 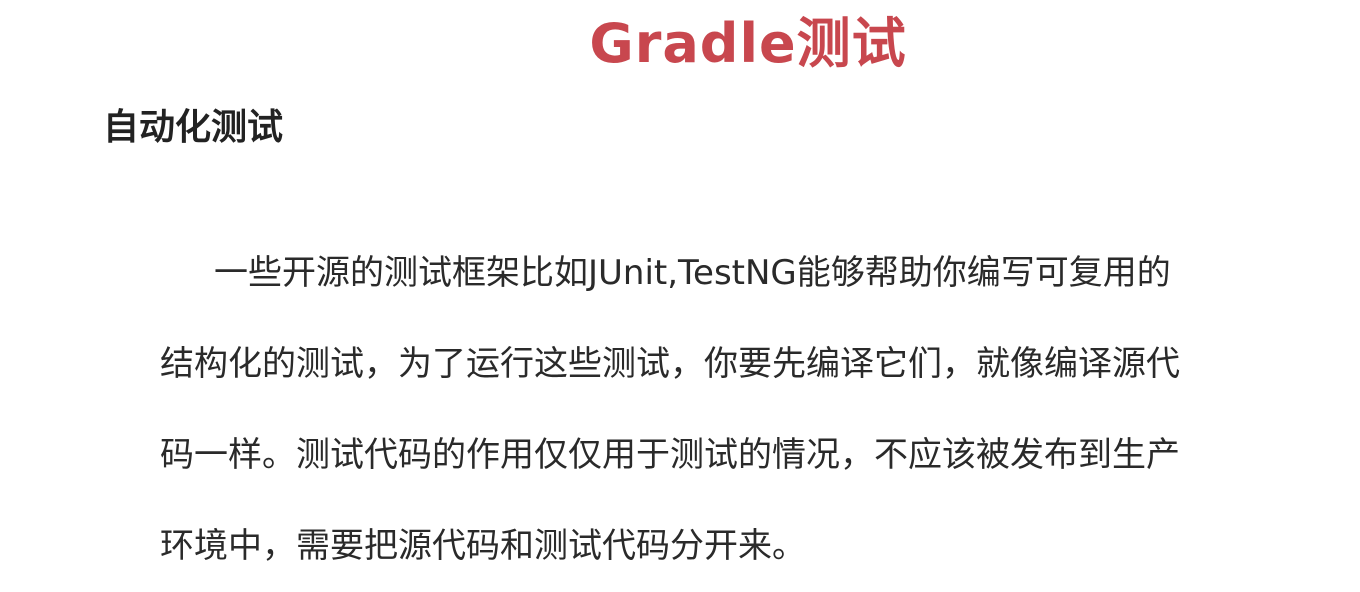 What do you see at coordinates (193, 127) in the screenshot?
I see `section-heading: 自动化测试` at bounding box center [193, 127].